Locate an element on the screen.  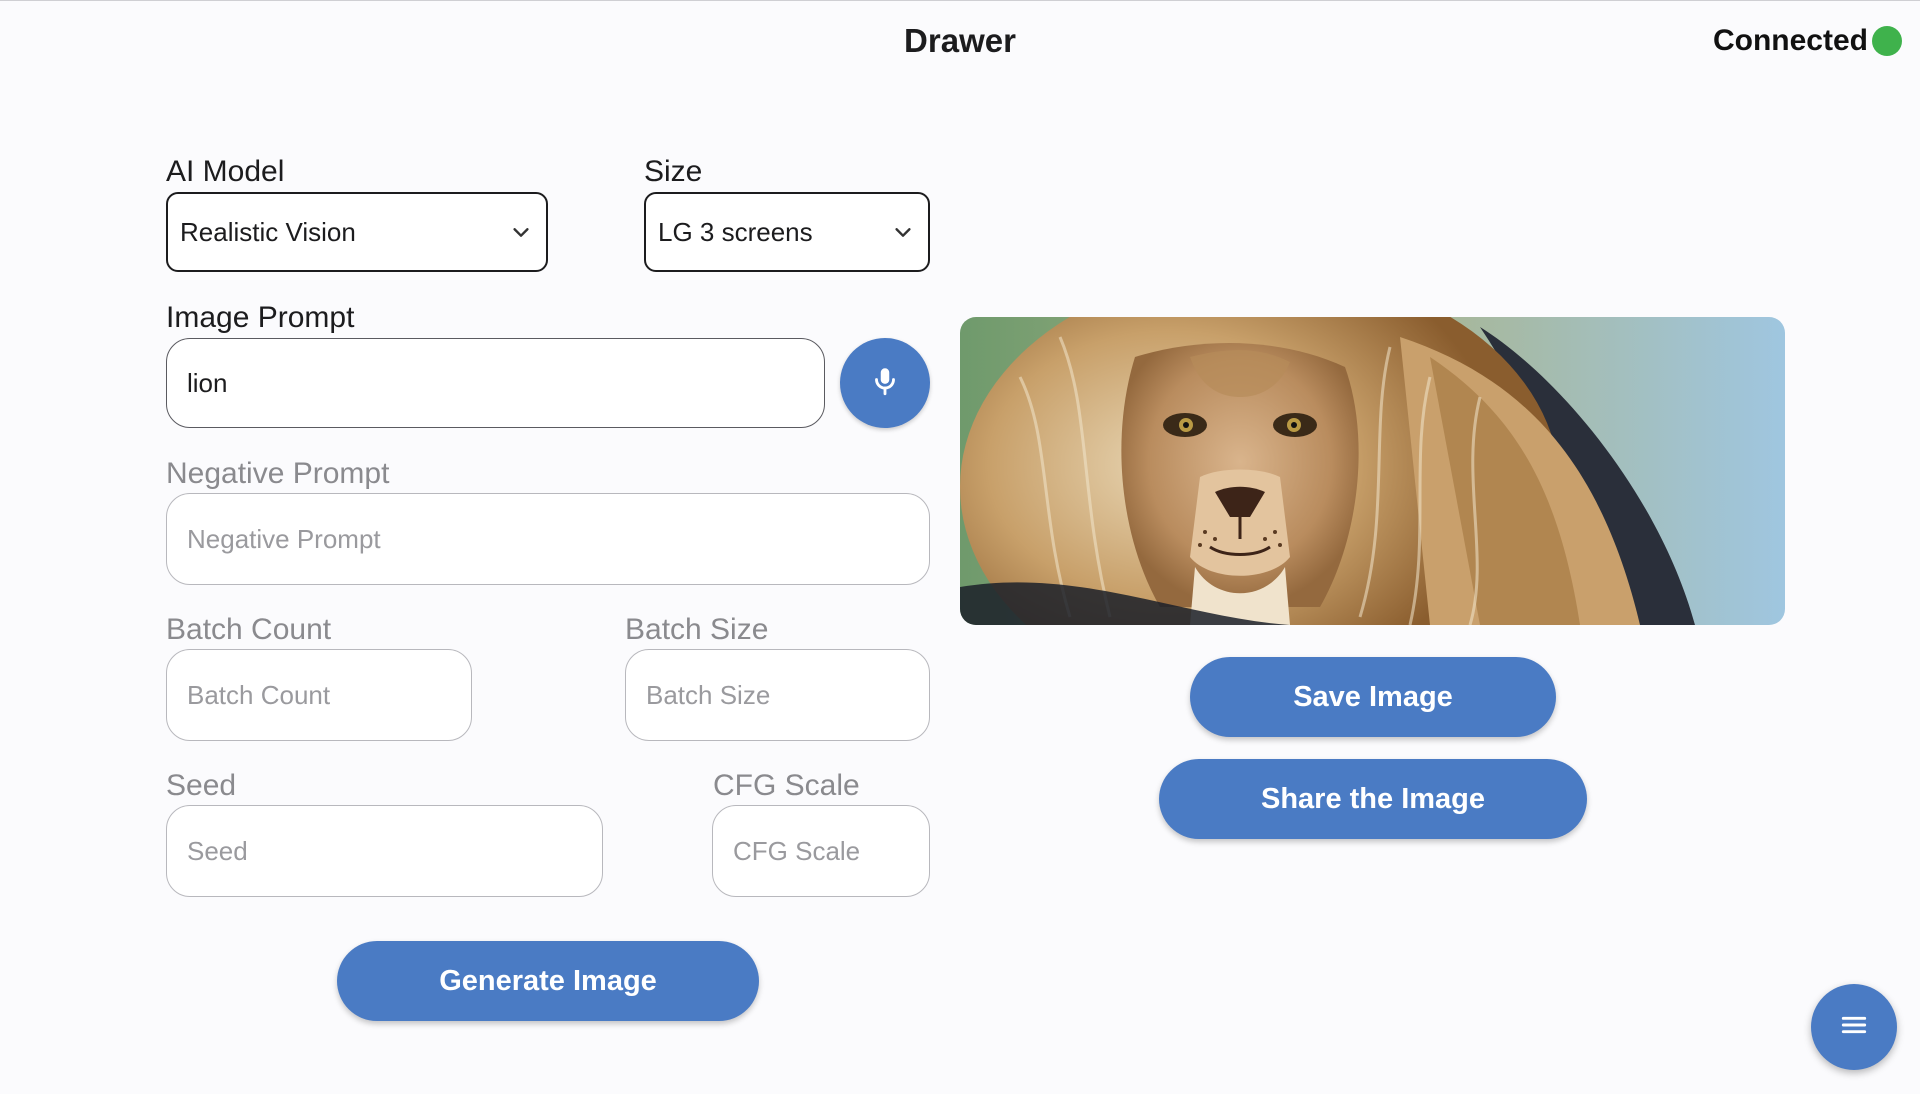
seed-input is located at coordinates (384, 851).